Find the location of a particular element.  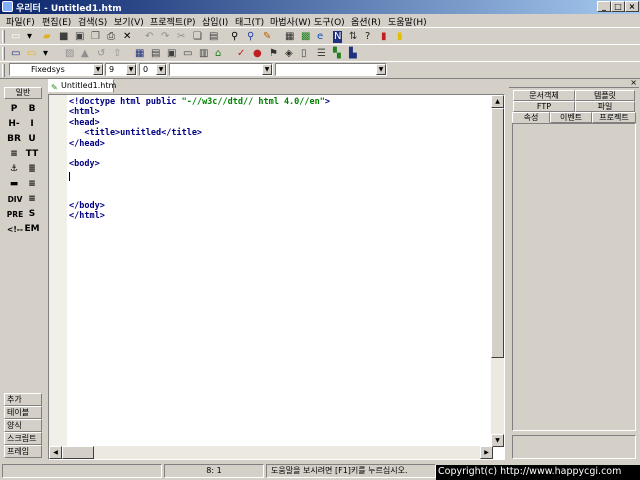

find-button: ⚲ is located at coordinates (236, 36).